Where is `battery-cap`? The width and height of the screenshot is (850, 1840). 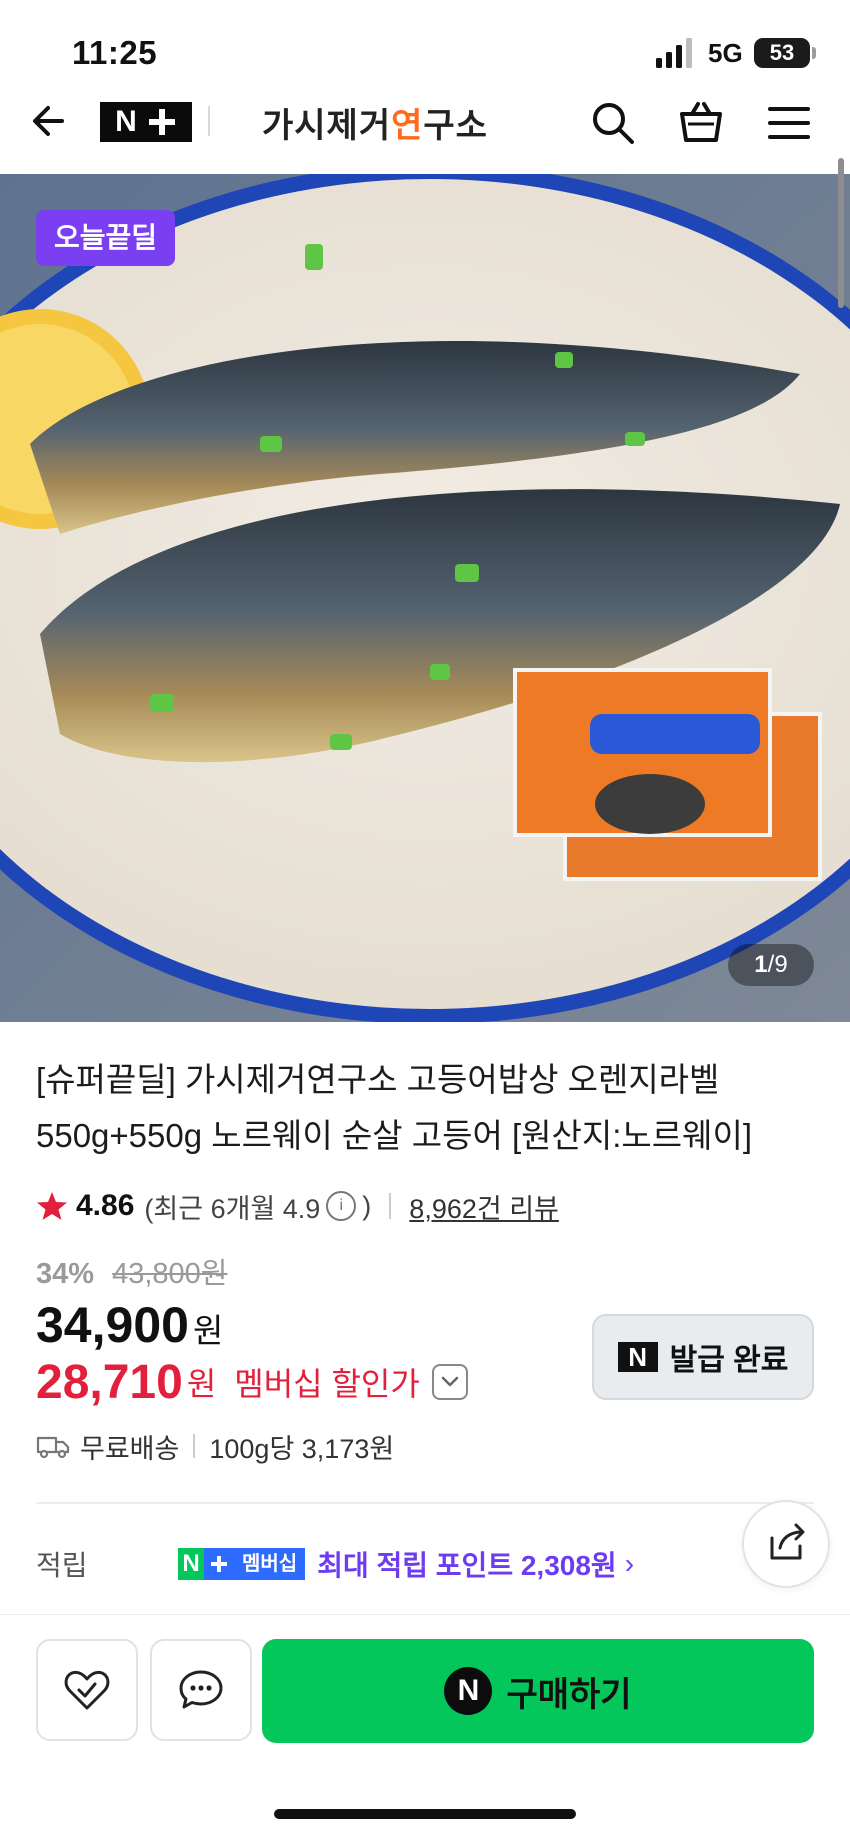 battery-cap is located at coordinates (814, 53).